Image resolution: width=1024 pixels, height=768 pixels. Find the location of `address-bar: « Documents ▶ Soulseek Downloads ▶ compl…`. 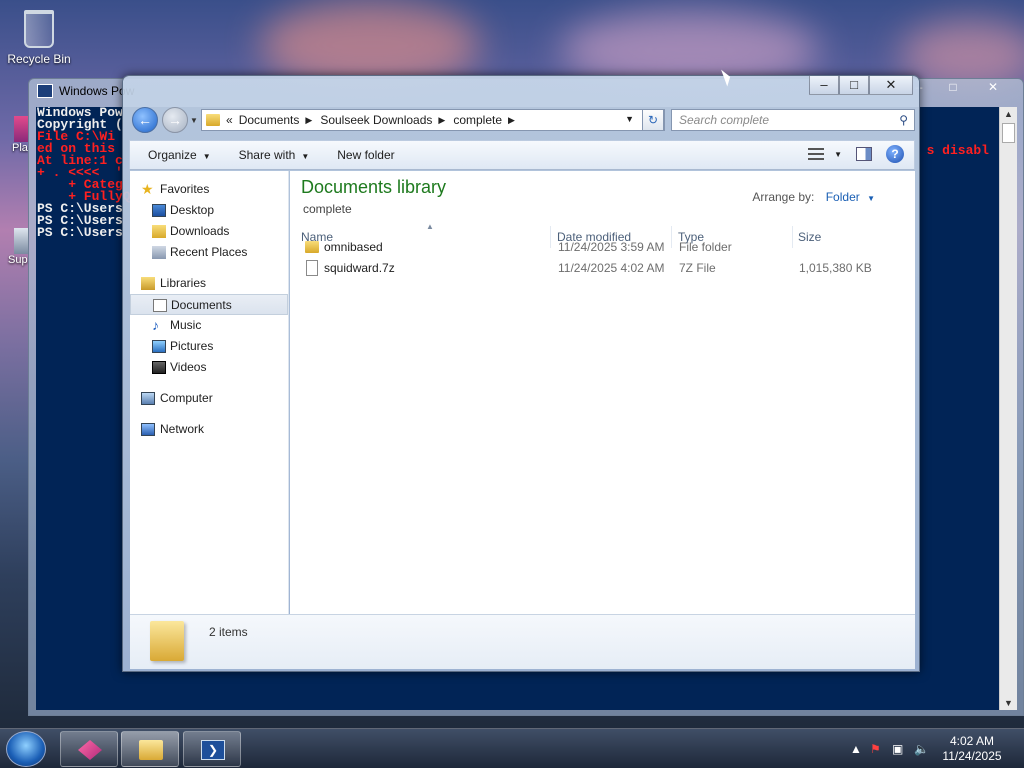

address-bar: « Documents ▶ Soulseek Downloads ▶ compl… is located at coordinates (433, 120).